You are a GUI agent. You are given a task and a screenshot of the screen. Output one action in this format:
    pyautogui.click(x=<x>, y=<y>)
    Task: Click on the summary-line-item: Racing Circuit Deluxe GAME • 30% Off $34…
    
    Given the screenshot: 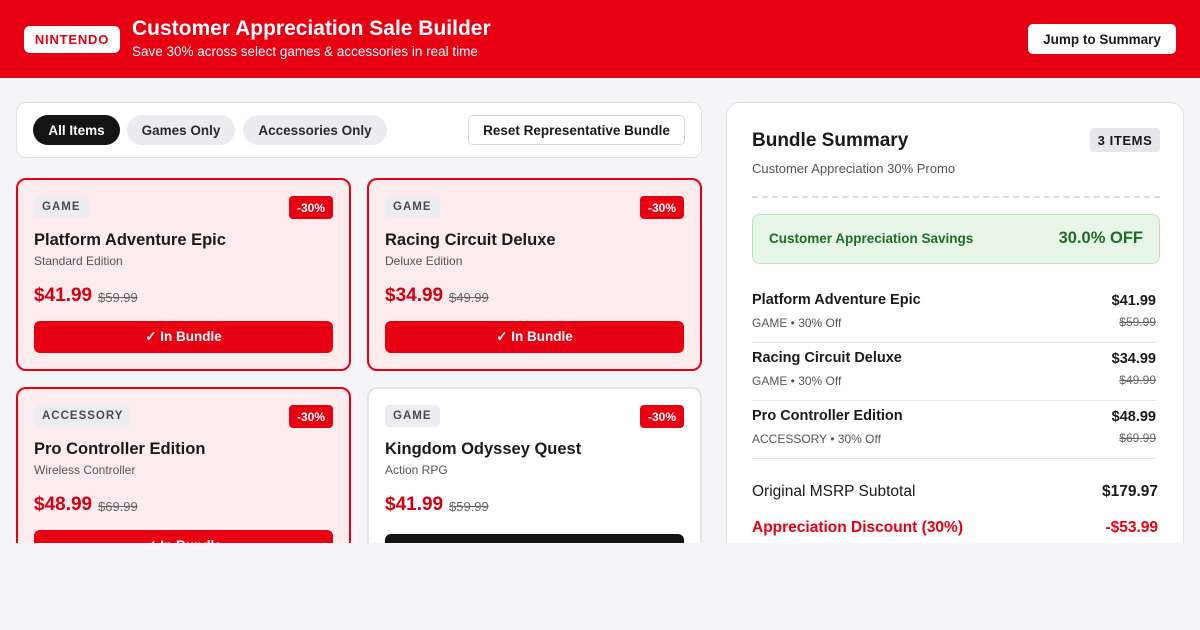 What is the action you would take?
    pyautogui.click(x=954, y=372)
    